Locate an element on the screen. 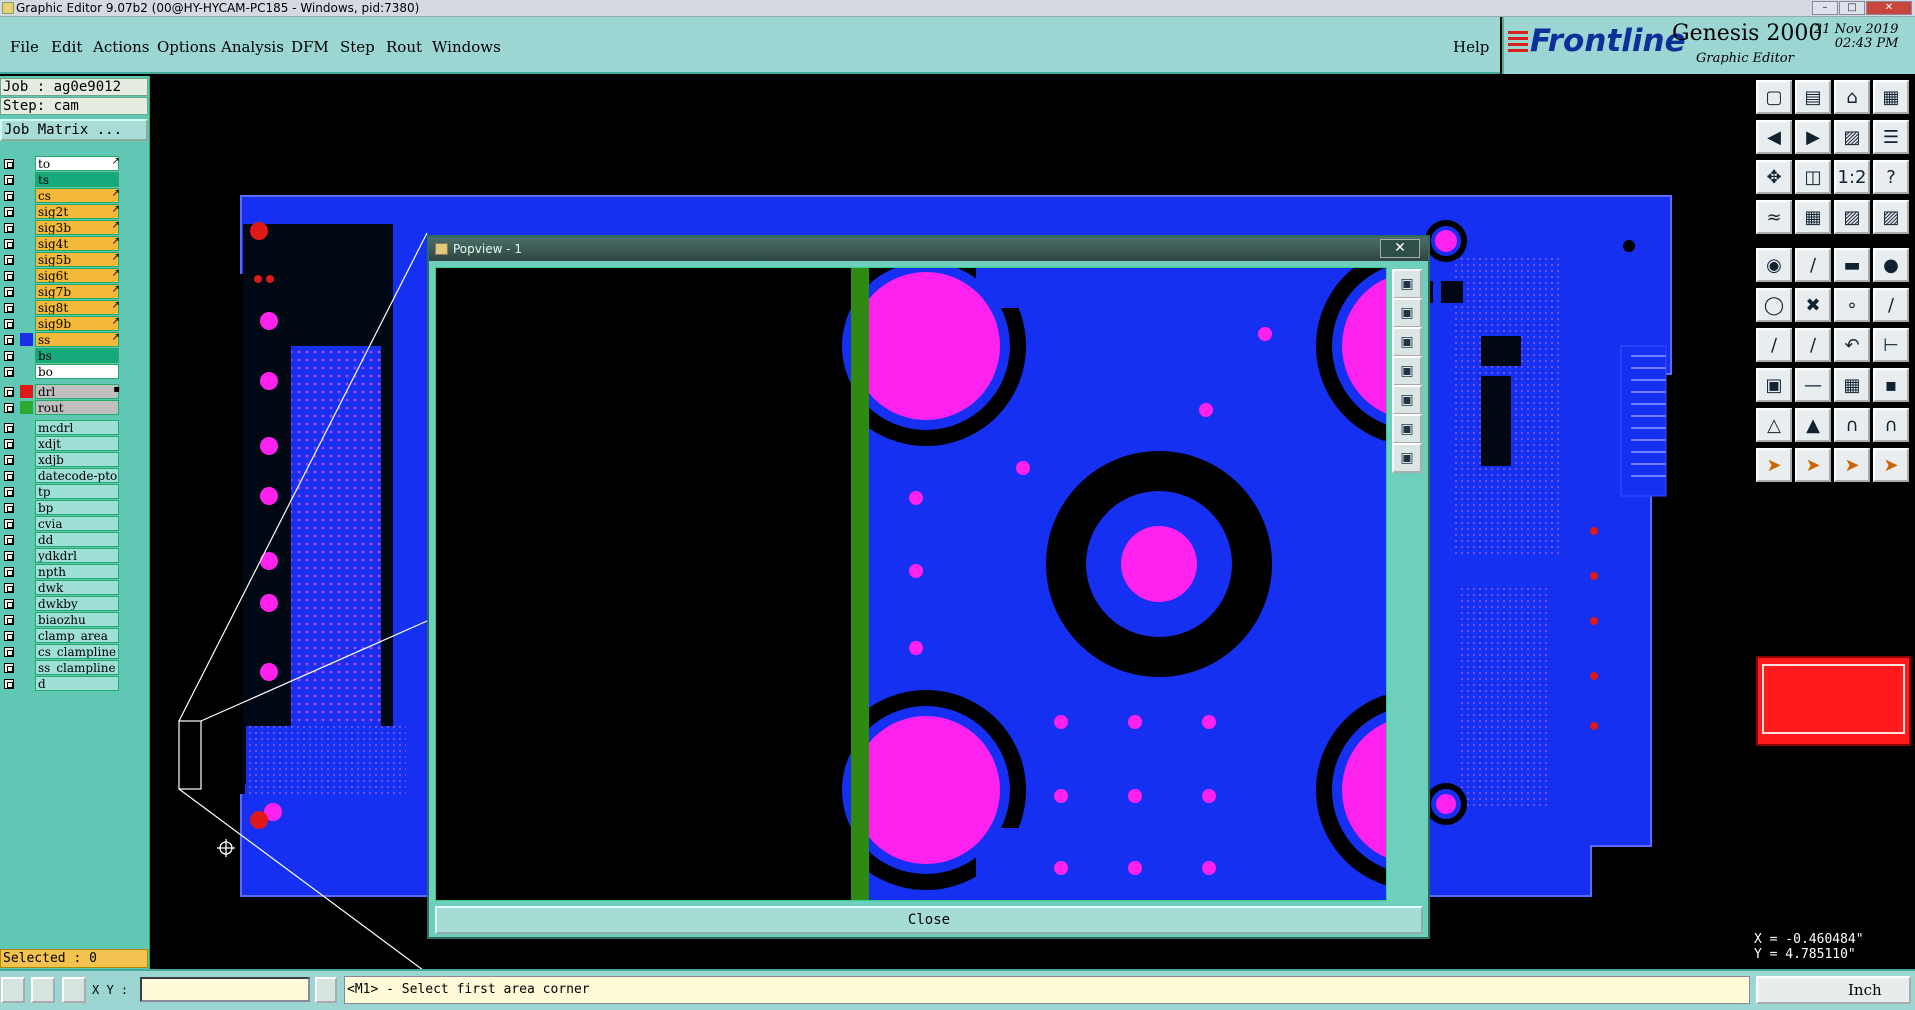  layer-name: cvia is located at coordinates (77, 523).